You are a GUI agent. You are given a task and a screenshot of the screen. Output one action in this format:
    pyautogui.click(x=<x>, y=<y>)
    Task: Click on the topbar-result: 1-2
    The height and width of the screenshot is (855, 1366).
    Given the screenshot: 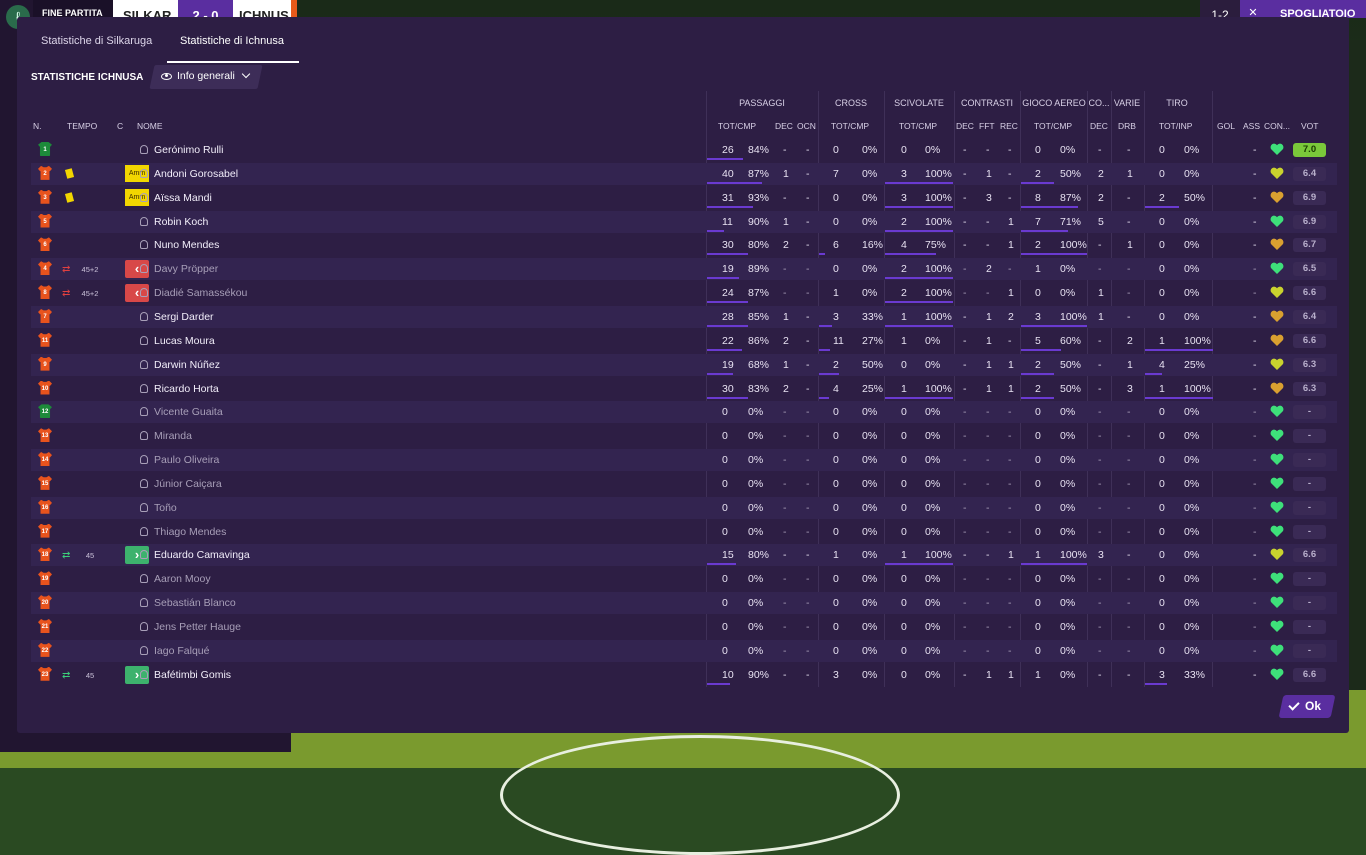 What is the action you would take?
    pyautogui.click(x=1220, y=10)
    